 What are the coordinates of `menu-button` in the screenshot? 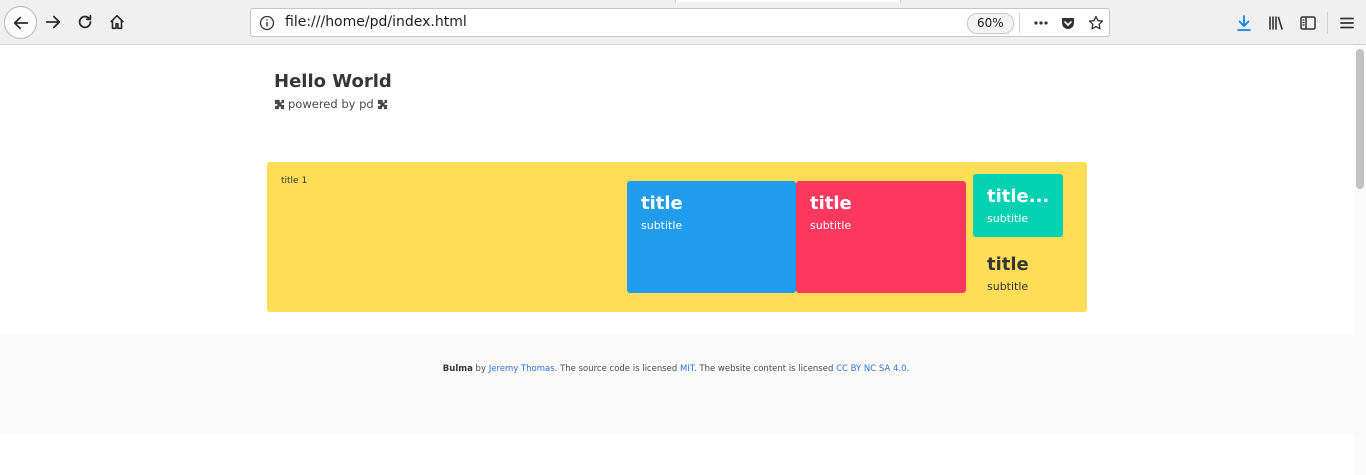 It's located at (1347, 23).